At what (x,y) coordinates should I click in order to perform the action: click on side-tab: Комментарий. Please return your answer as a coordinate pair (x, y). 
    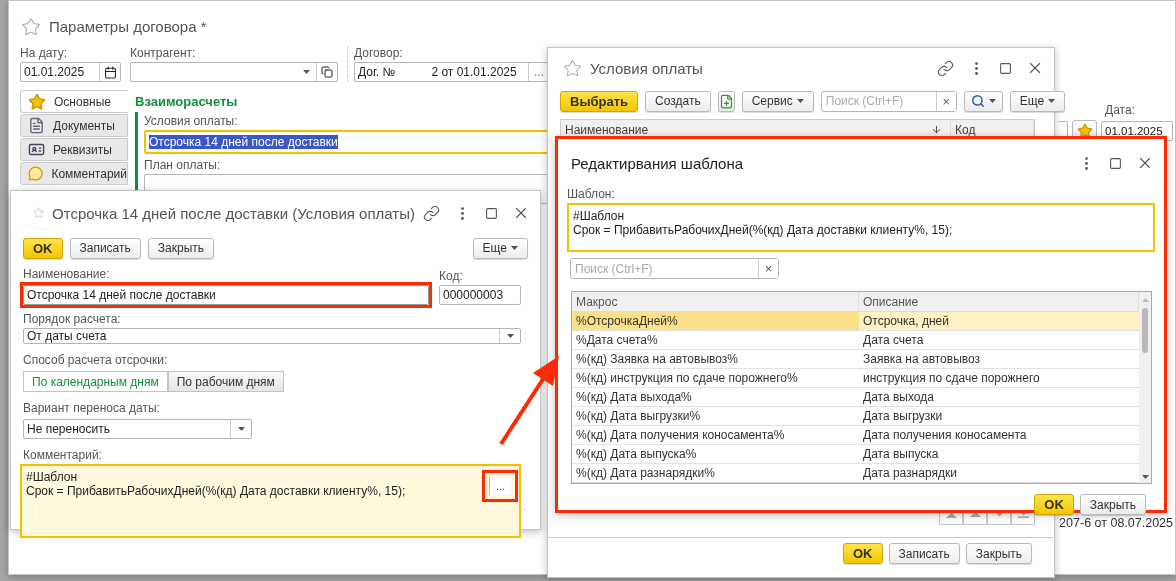
    Looking at the image, I should click on (74, 173).